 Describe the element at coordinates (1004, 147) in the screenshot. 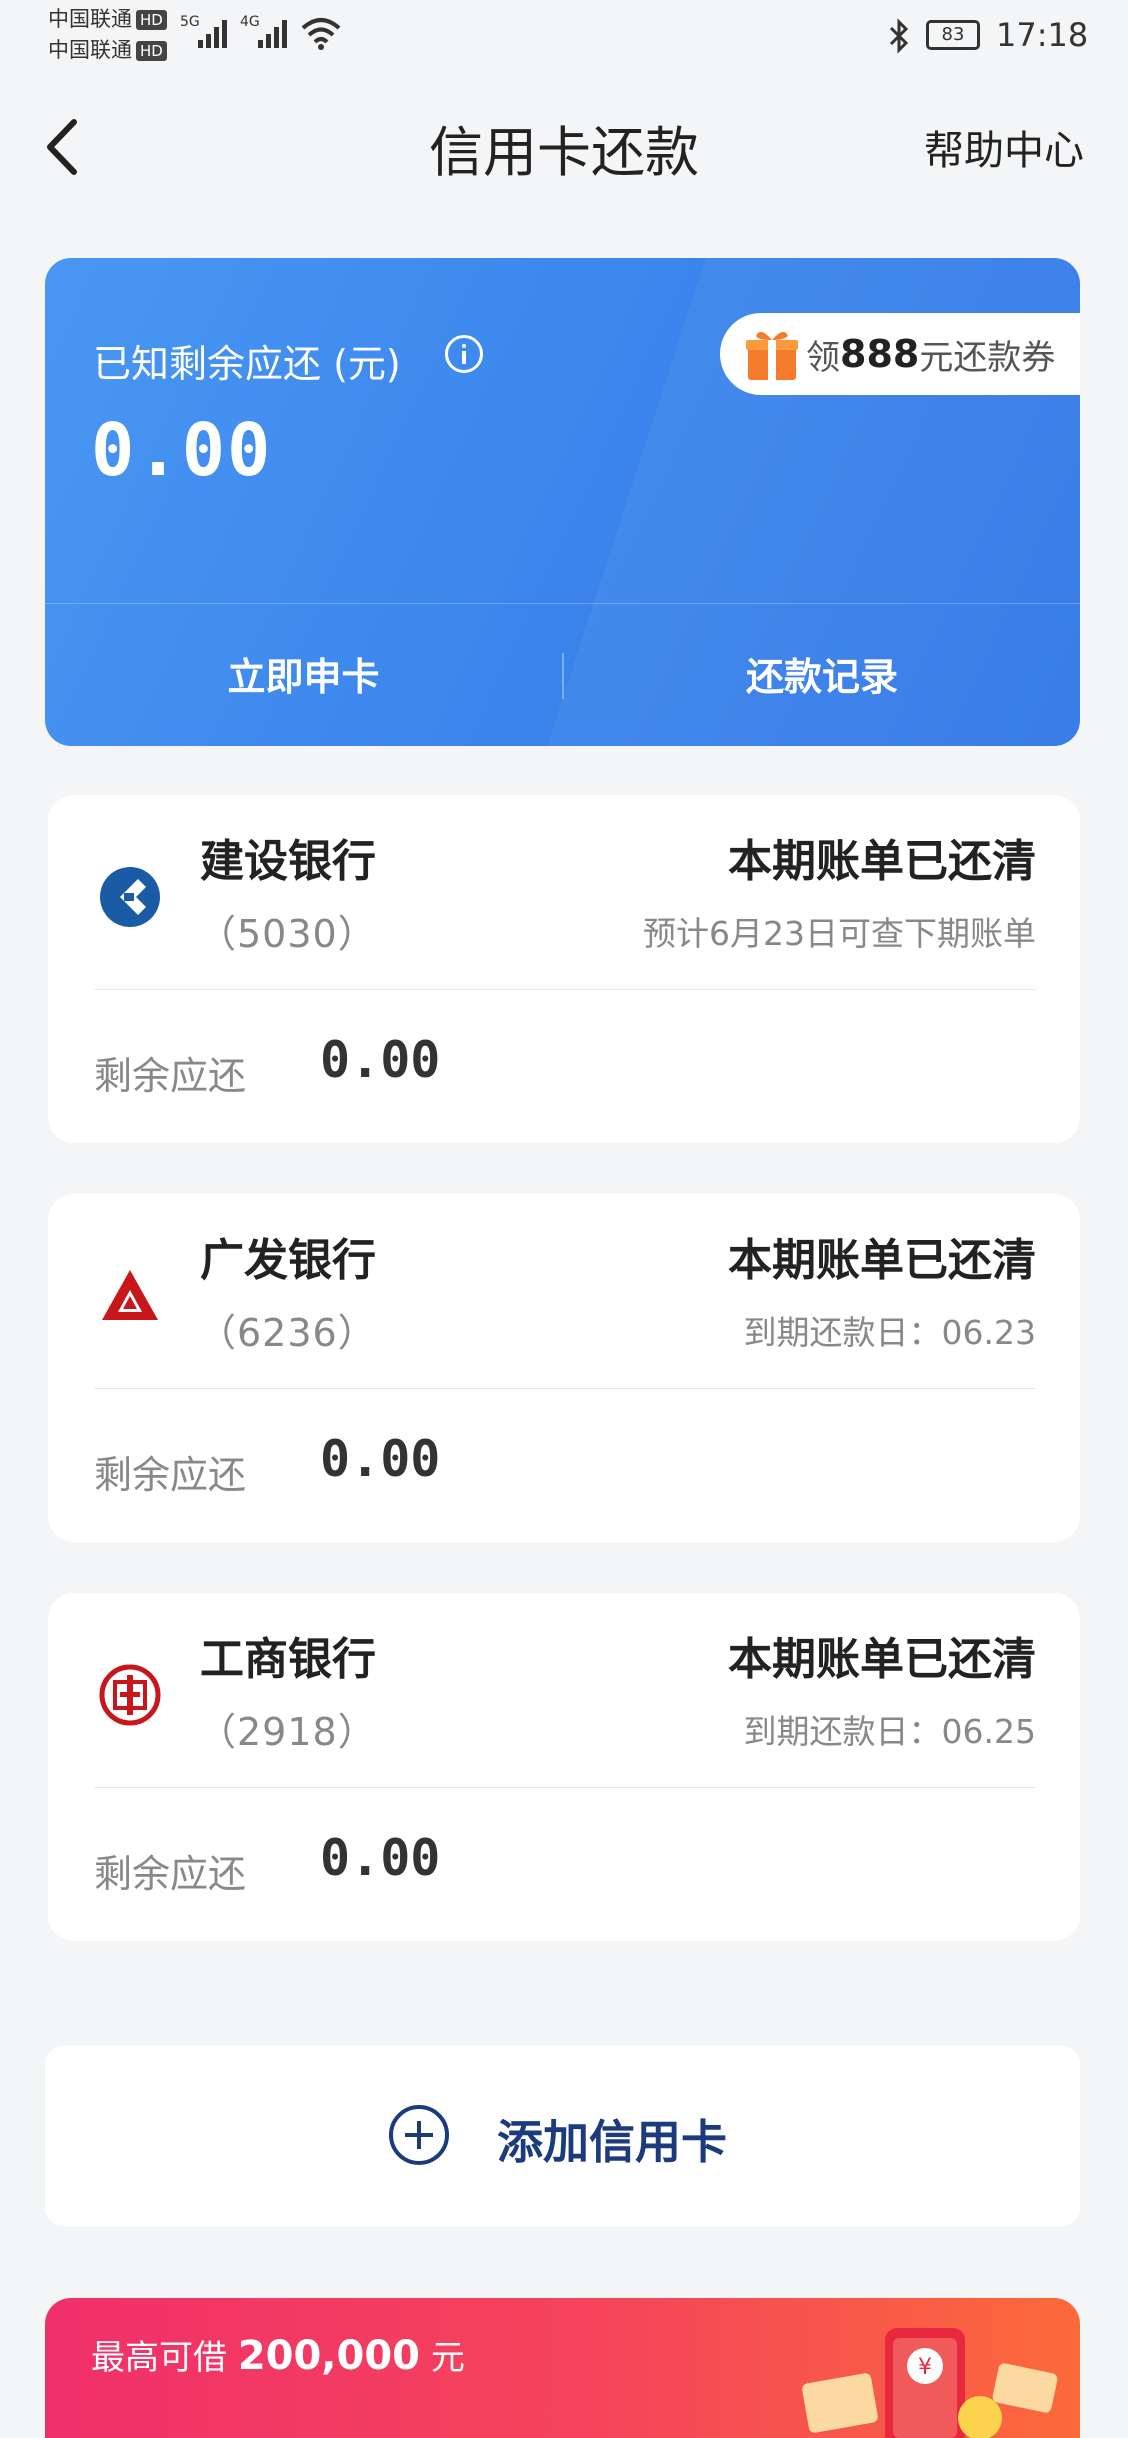

I see `help-center-link: 帮助中心` at that location.